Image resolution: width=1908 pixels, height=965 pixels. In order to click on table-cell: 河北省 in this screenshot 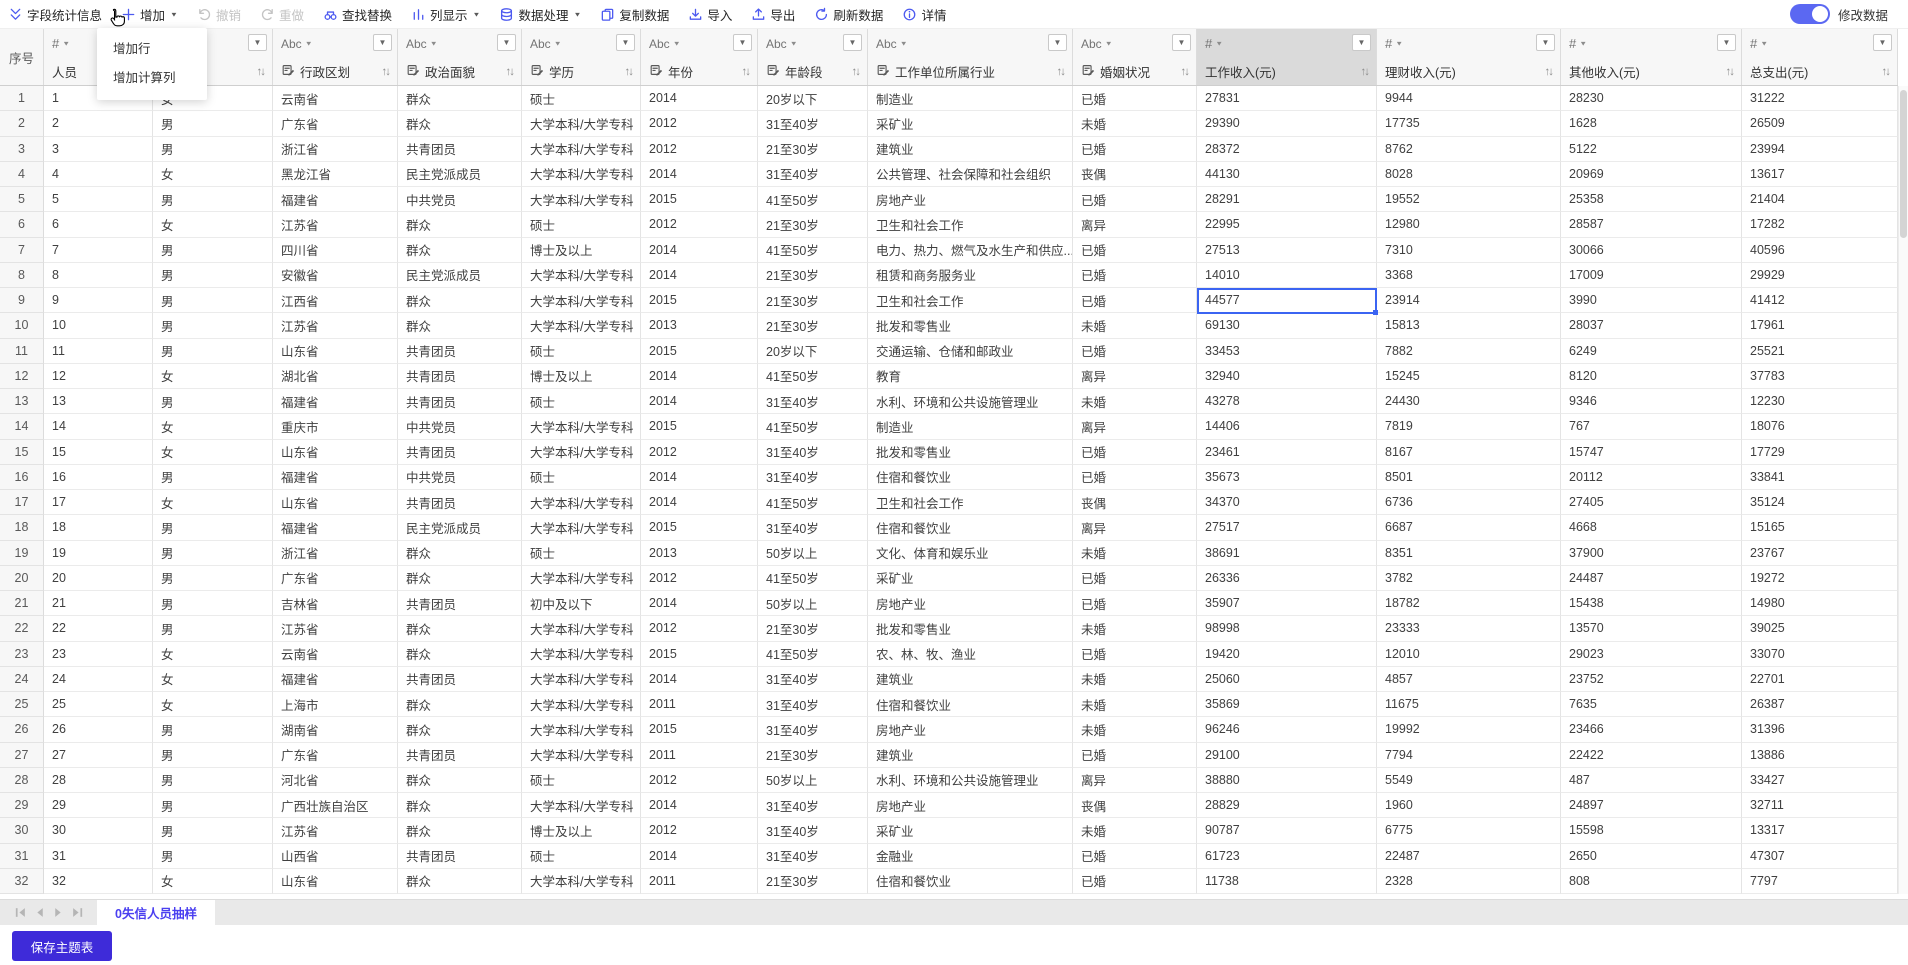, I will do `click(335, 780)`.